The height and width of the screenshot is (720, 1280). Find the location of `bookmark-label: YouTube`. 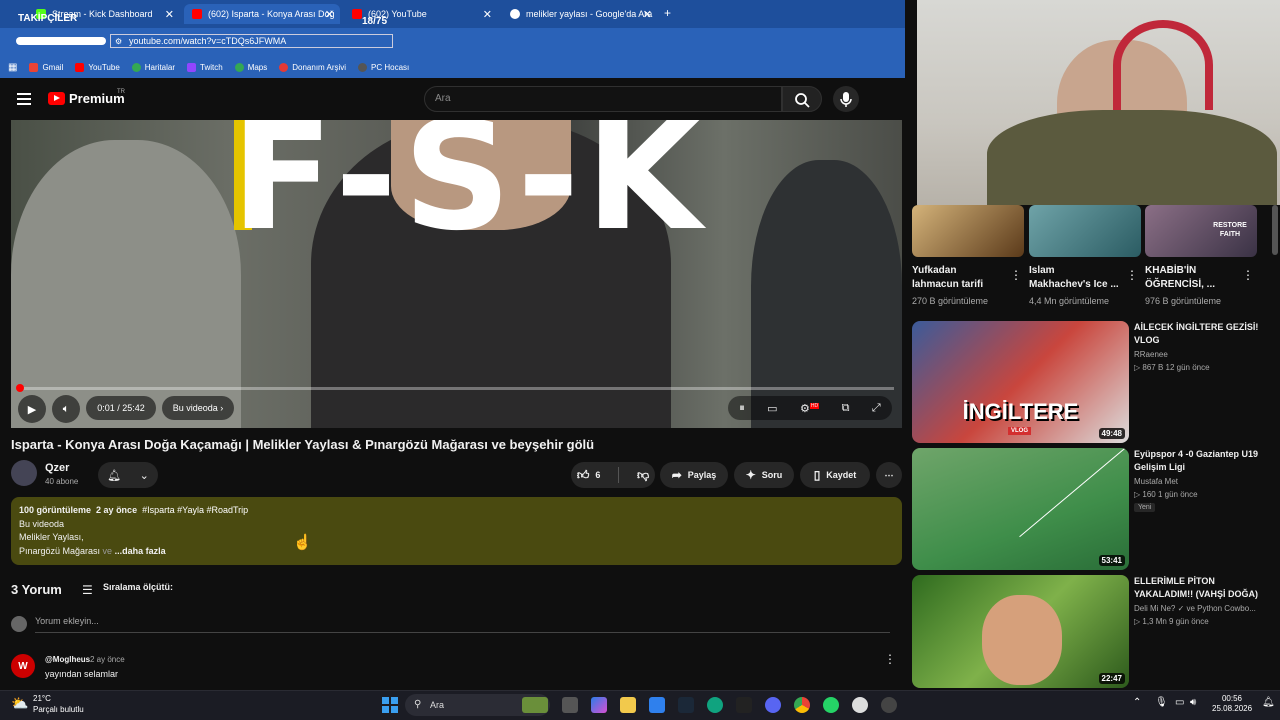

bookmark-label: YouTube is located at coordinates (104, 67).